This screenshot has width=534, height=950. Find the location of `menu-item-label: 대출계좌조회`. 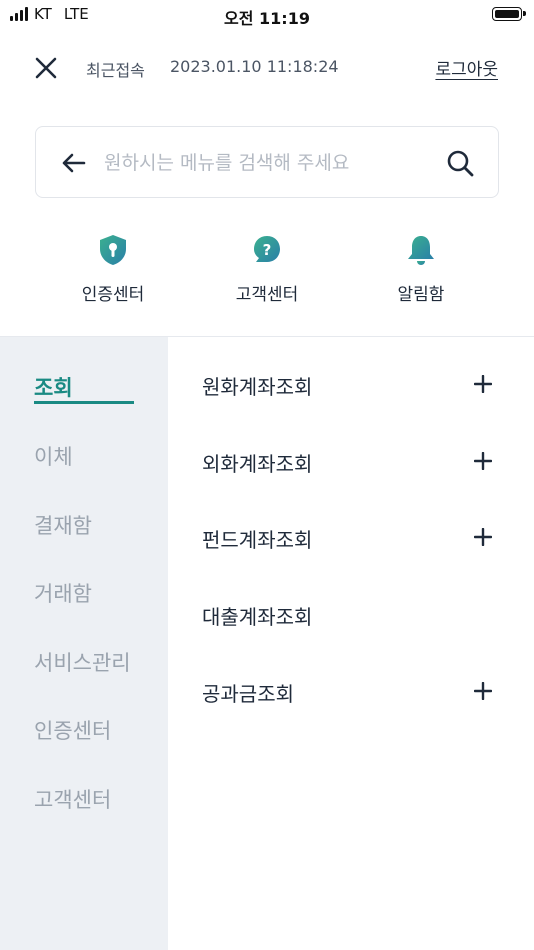

menu-item-label: 대출계좌조회 is located at coordinates (257, 617).